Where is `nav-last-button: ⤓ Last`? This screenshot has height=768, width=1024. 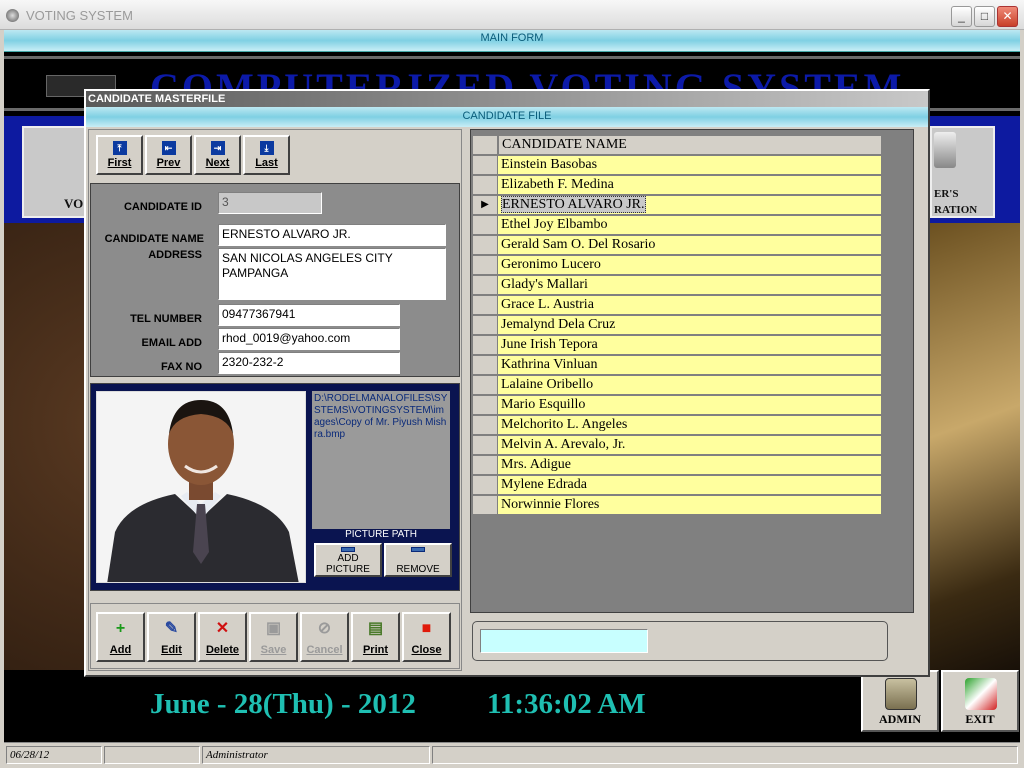 nav-last-button: ⤓ Last is located at coordinates (266, 155).